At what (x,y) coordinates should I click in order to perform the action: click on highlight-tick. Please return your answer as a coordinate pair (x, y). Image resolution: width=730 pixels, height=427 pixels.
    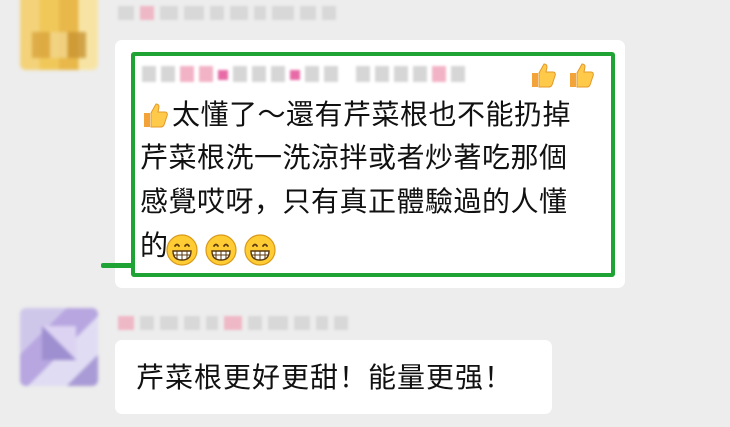
    Looking at the image, I should click on (118, 265).